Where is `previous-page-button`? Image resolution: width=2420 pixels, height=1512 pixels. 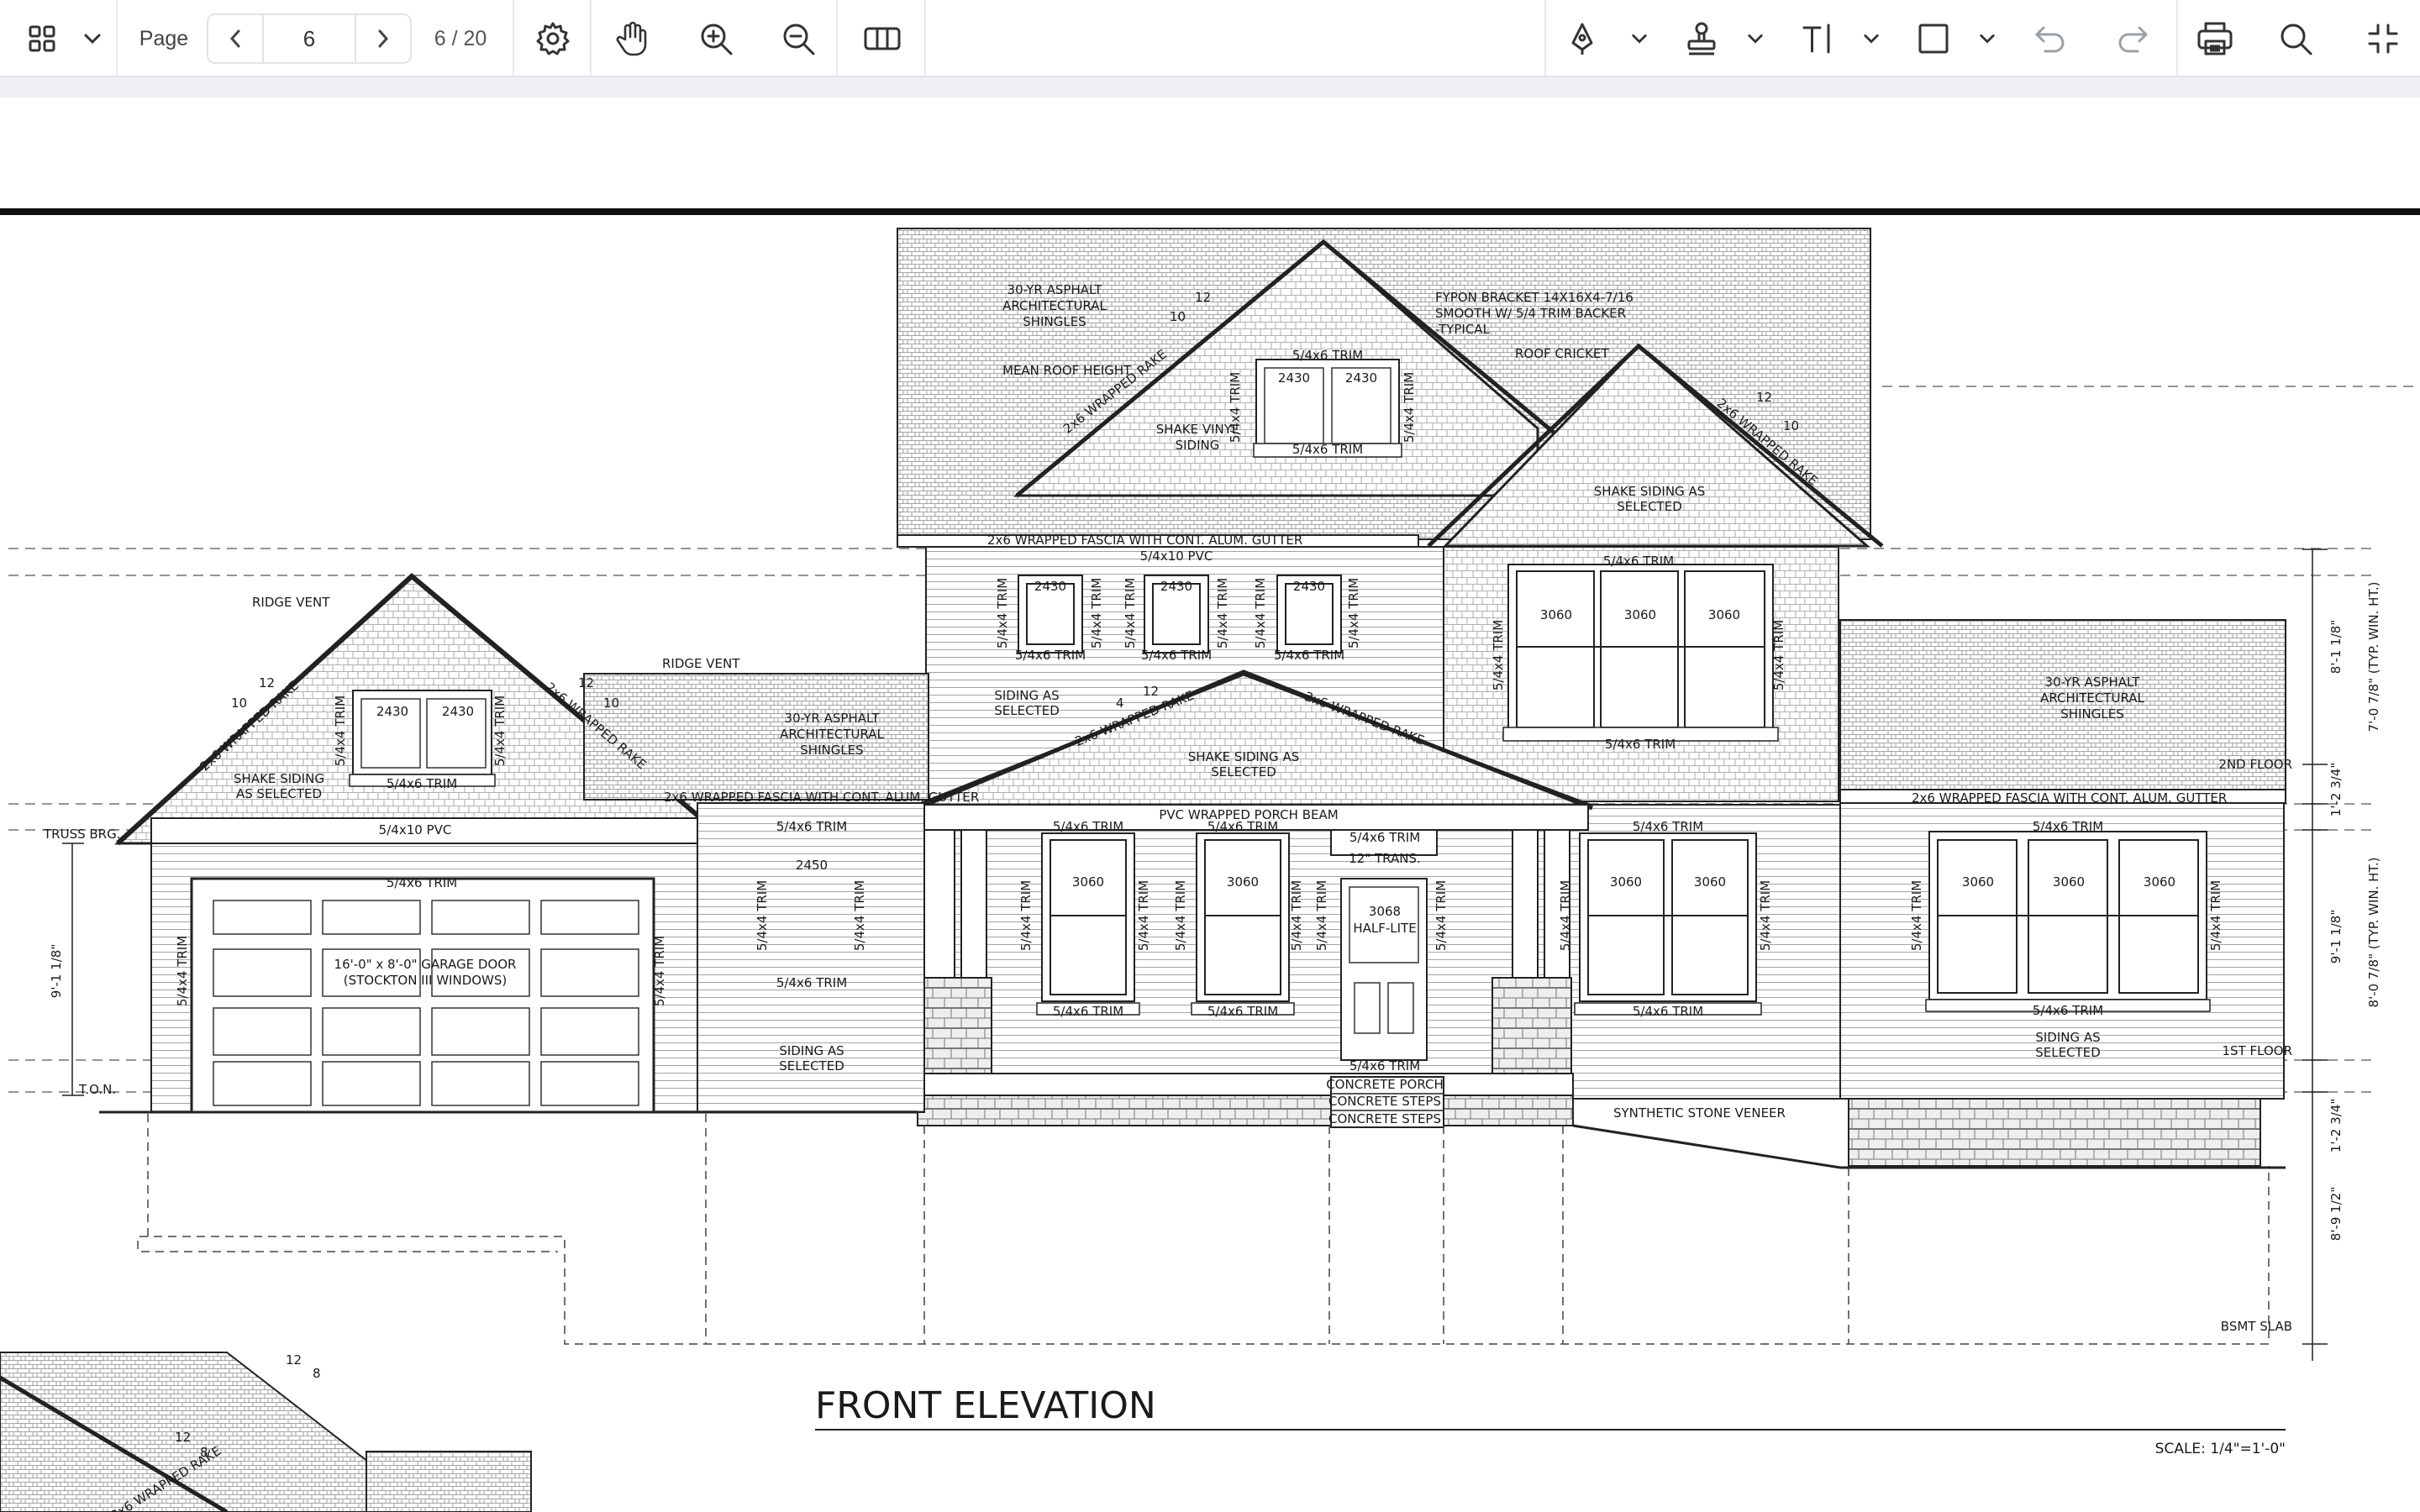 previous-page-button is located at coordinates (235, 38).